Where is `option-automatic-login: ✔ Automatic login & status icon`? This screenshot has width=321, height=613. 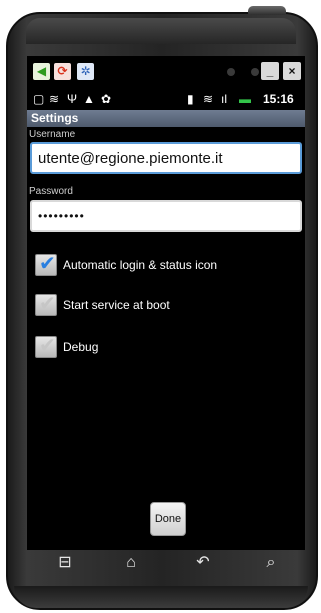 option-automatic-login: ✔ Automatic login & status icon is located at coordinates (165, 265).